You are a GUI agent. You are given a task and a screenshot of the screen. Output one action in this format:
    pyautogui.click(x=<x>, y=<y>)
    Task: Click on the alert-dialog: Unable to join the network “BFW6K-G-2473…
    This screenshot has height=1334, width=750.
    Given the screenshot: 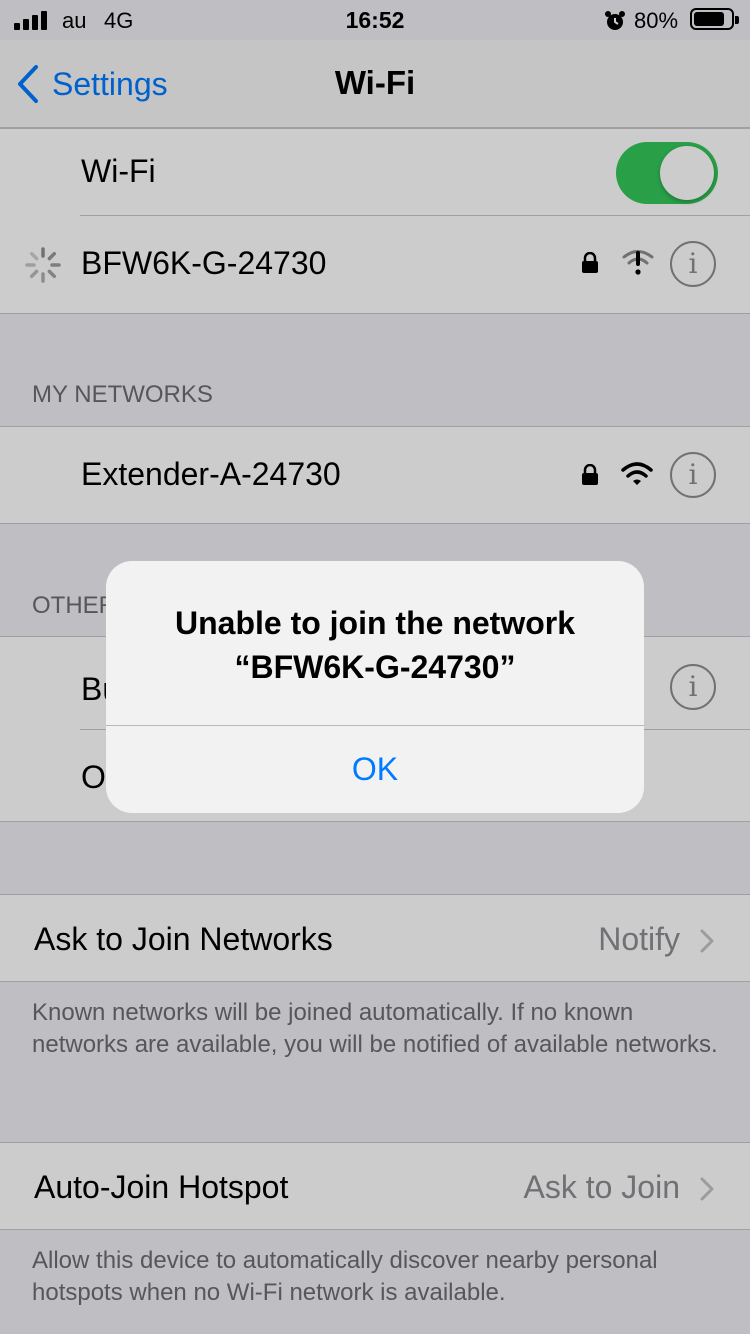 What is the action you would take?
    pyautogui.click(x=375, y=687)
    